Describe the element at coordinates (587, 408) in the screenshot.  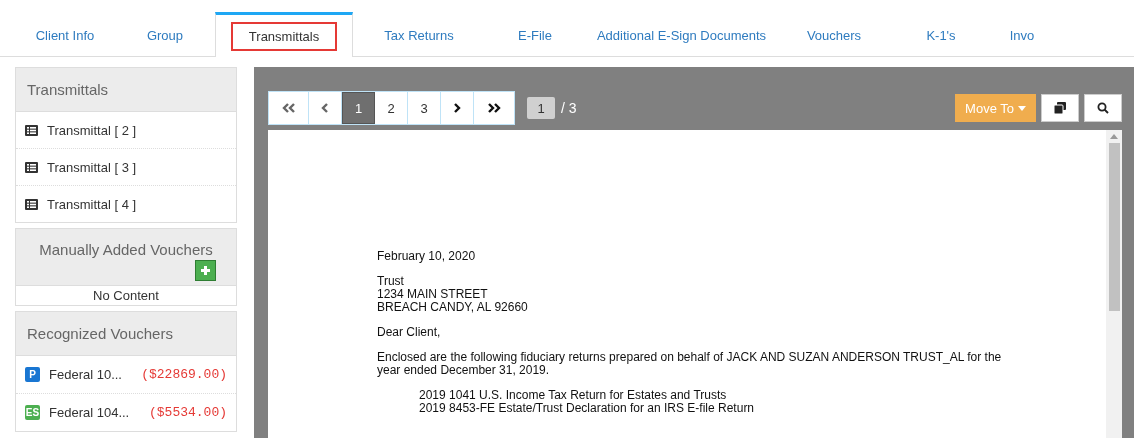
I see `letter-text: 2019 8453-FE Estate/Trust Declaration for an IRS E-file Return` at that location.